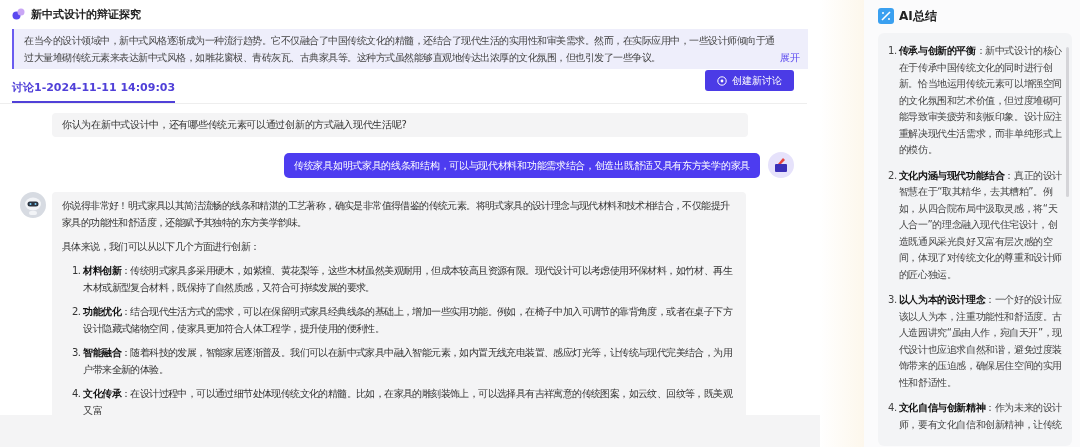  I want to click on question-bubble: 你认为在新中式设计中，还有哪些传统元素可以通过创新的方式融入现代生活呢?, so click(400, 125).